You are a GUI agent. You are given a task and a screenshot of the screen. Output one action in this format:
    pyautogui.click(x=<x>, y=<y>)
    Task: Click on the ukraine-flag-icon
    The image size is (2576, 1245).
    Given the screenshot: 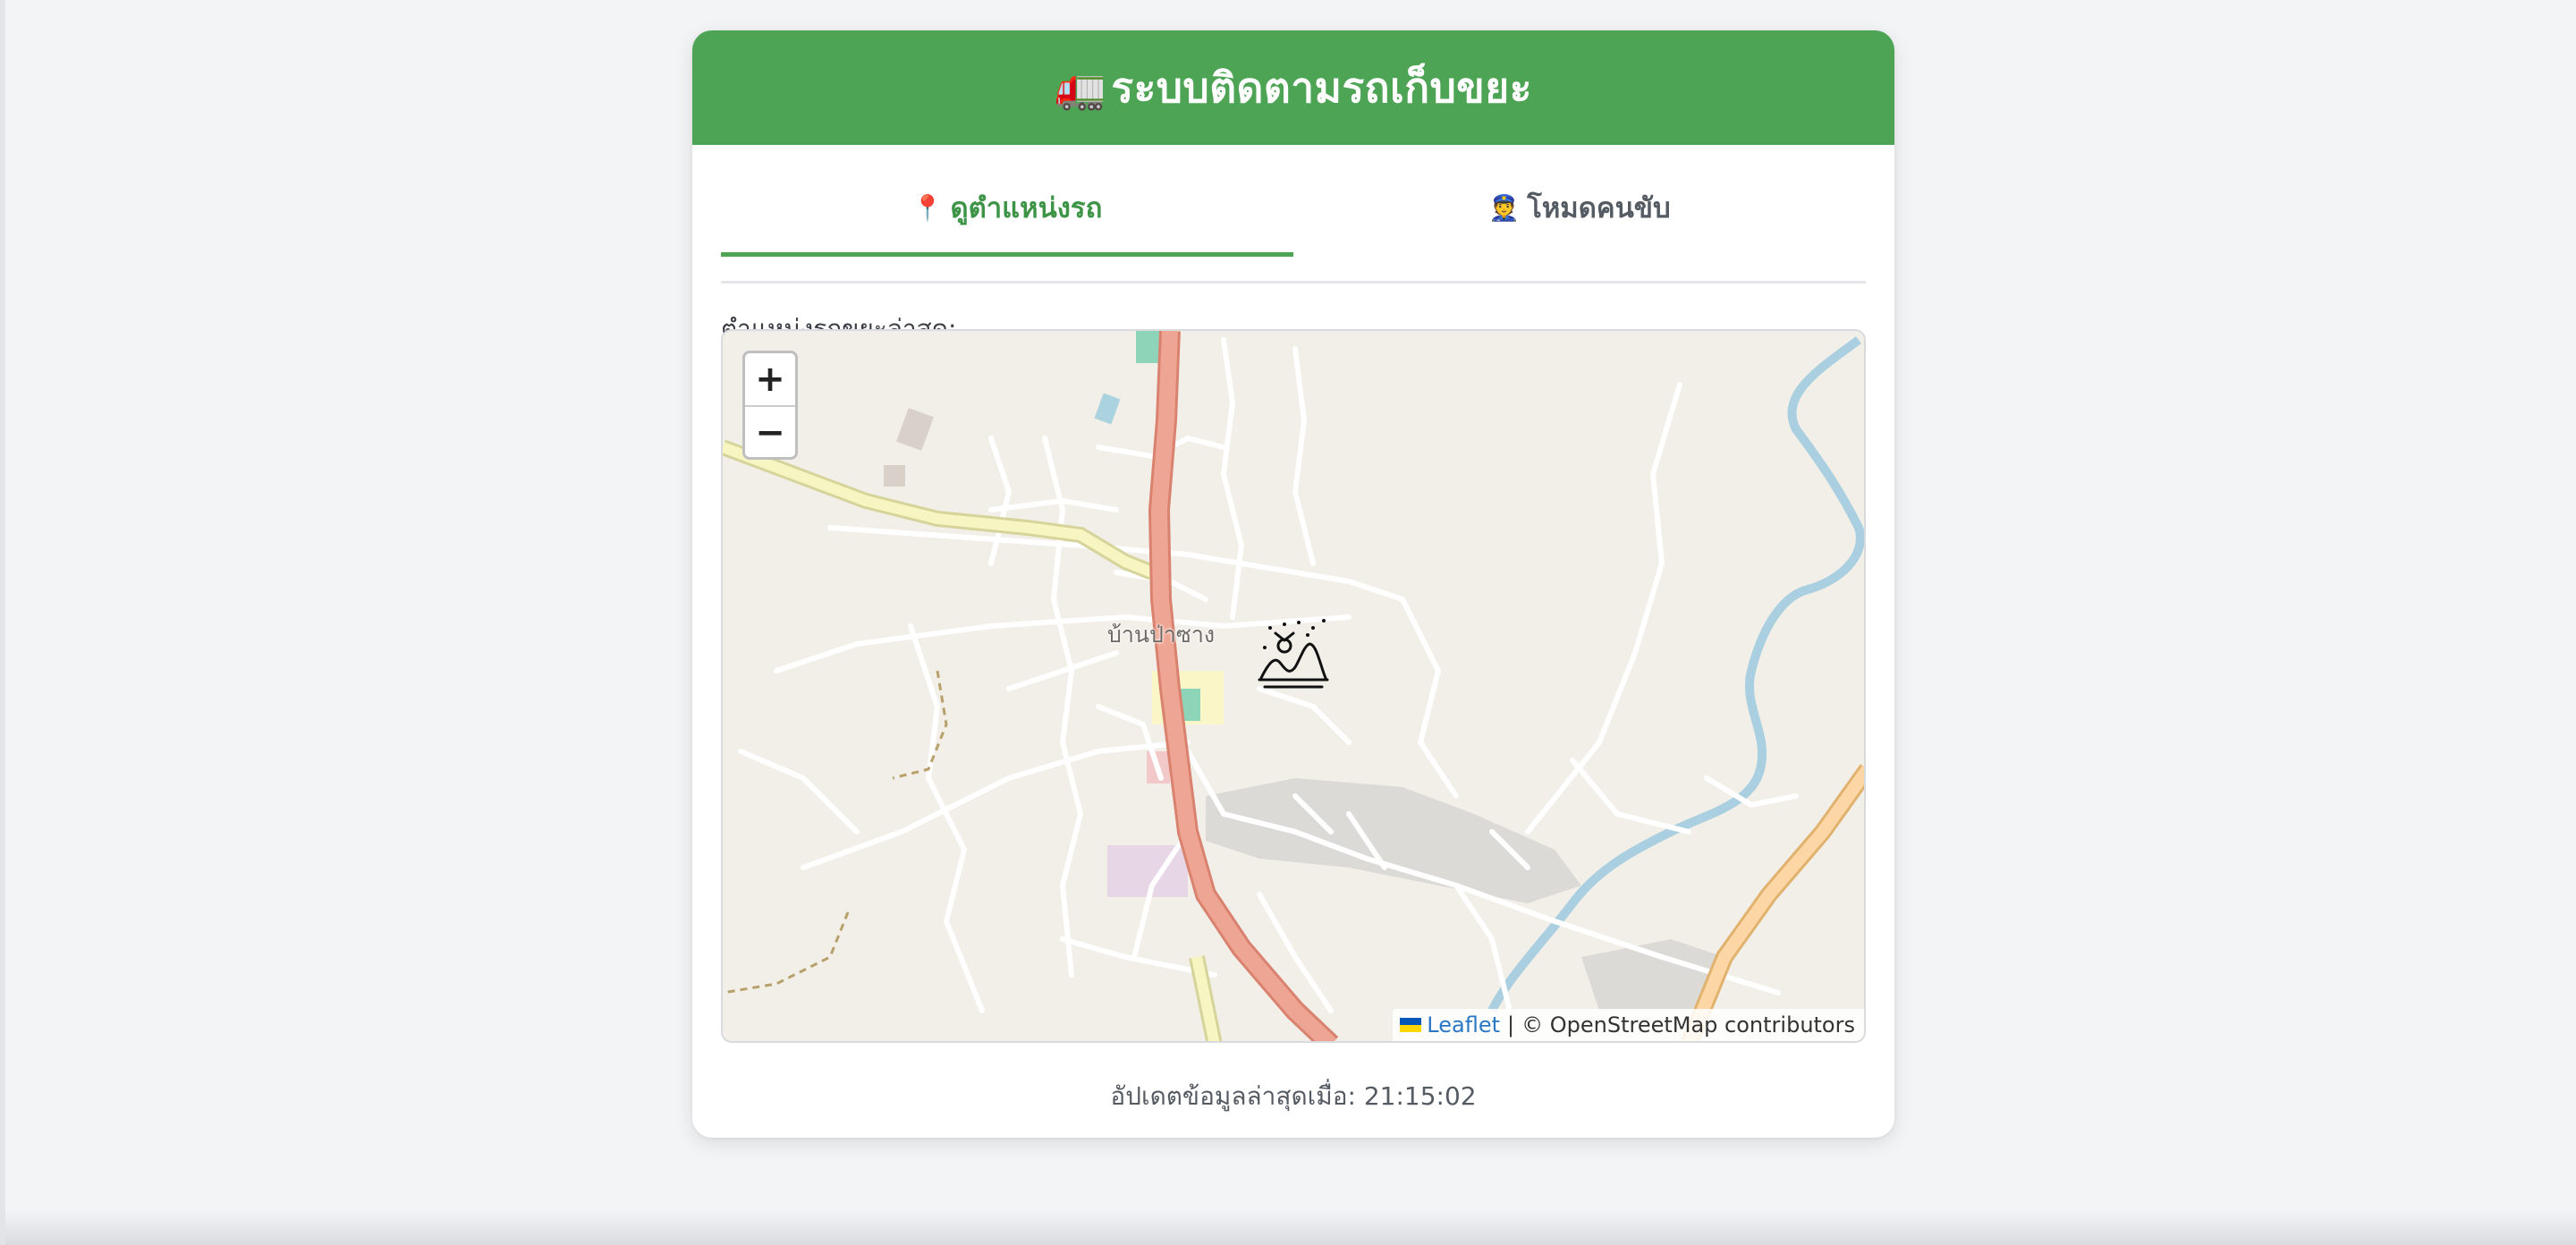 What is the action you would take?
    pyautogui.click(x=1411, y=1025)
    